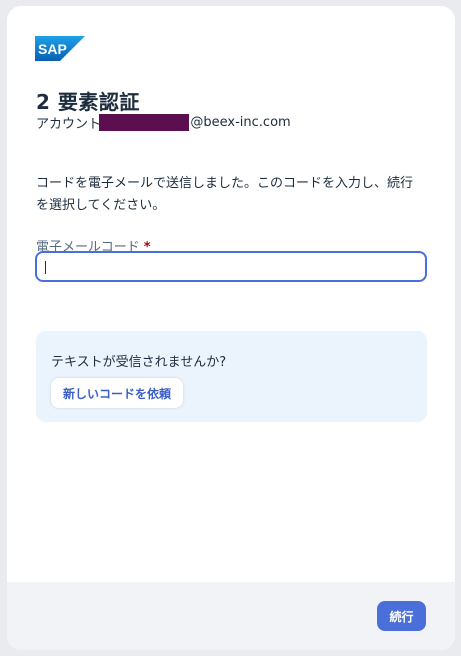 This screenshot has height=656, width=461. I want to click on instruction-text: コードを電子メールで送信しました。このコードを入力し、続行を選択してください。, so click(225, 194).